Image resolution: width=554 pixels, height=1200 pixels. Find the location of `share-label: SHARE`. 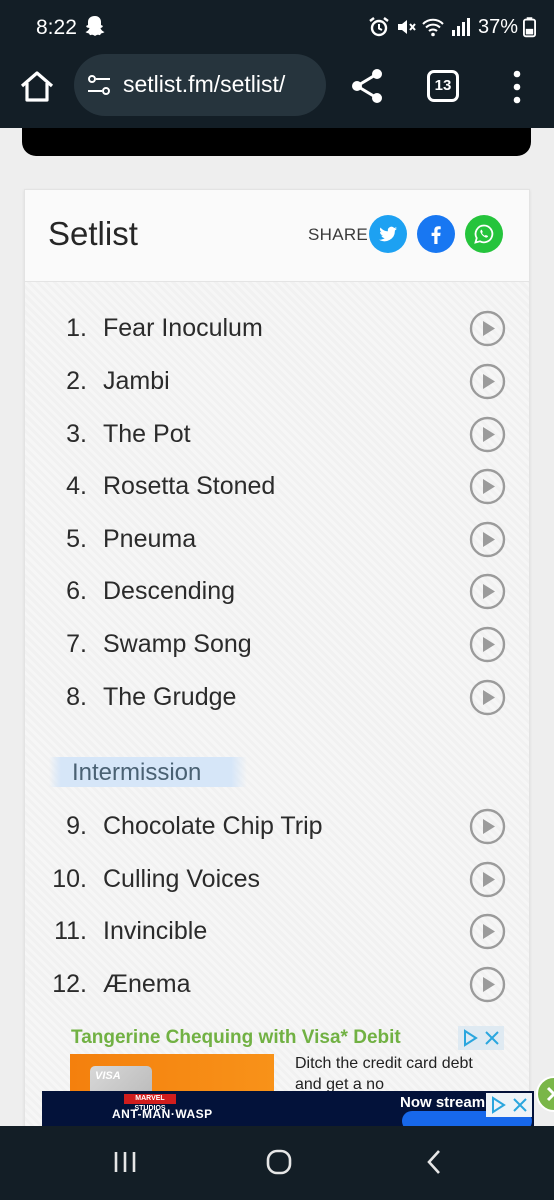

share-label: SHARE is located at coordinates (338, 234).